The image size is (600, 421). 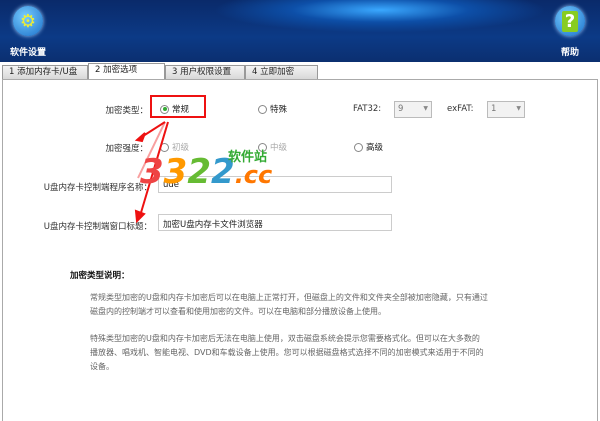 I want to click on radio-advanced-label: 高级, so click(x=375, y=148).